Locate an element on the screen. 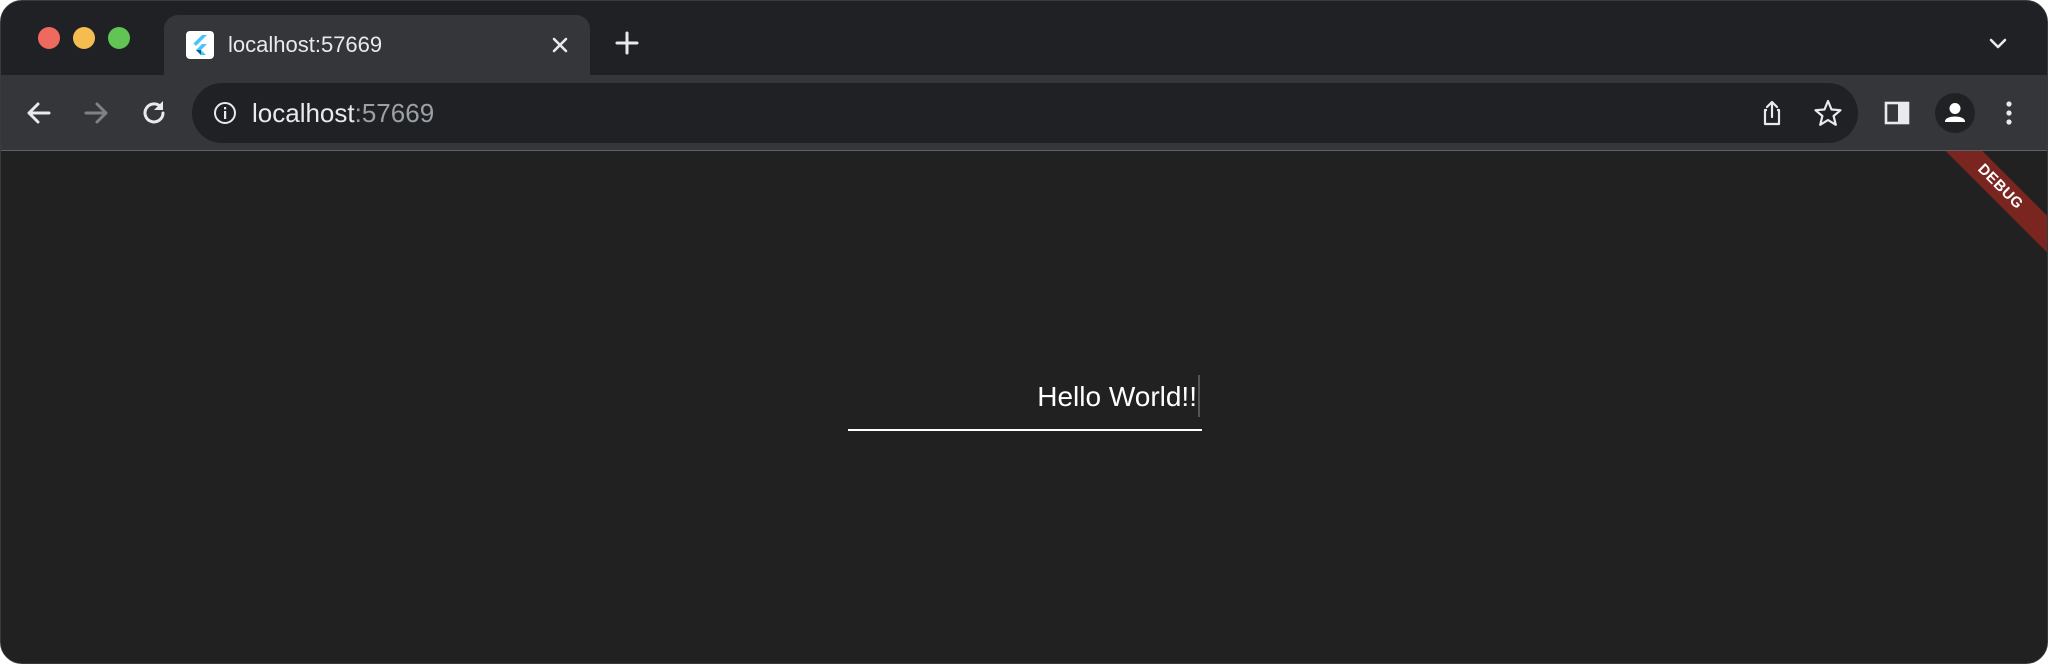 The image size is (2048, 664). reload-icon is located at coordinates (154, 112).